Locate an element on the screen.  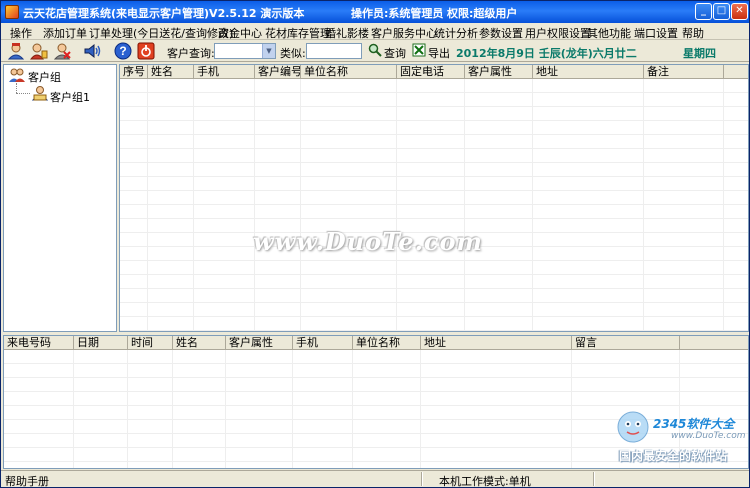
search-icon is located at coordinates (375, 50).